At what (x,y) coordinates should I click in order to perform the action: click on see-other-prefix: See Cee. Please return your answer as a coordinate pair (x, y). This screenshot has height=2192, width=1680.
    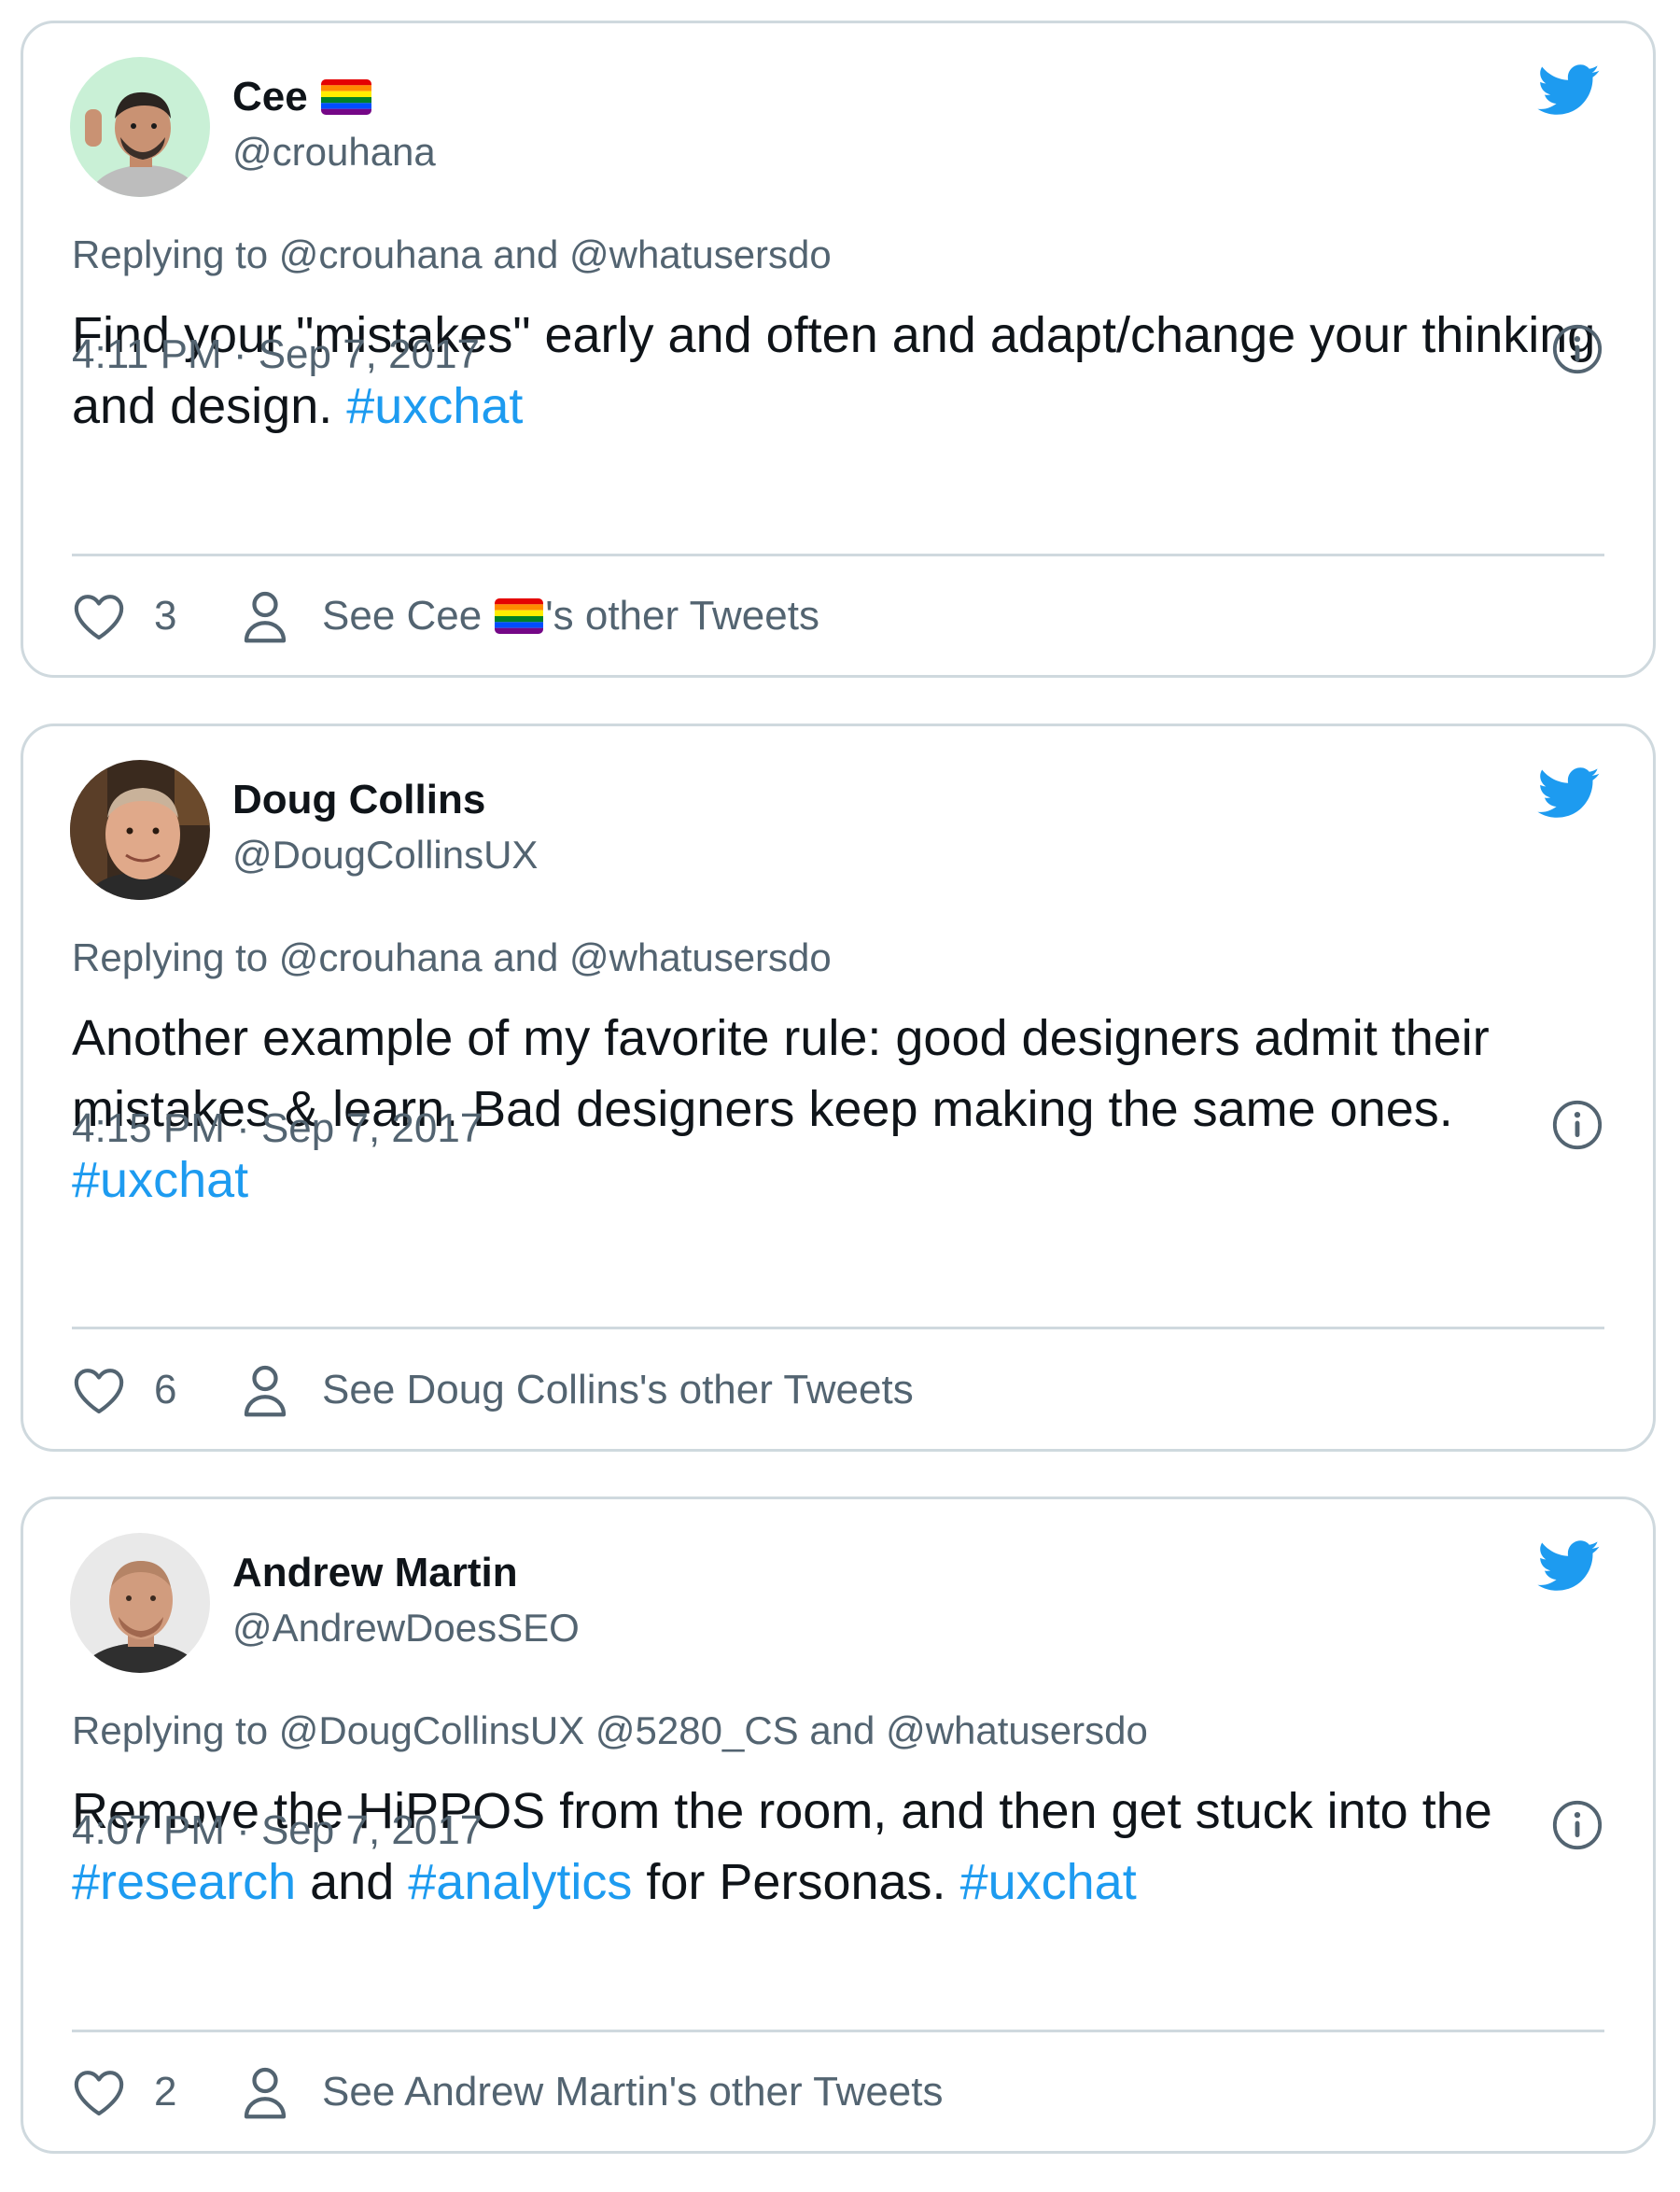
    Looking at the image, I should click on (402, 616).